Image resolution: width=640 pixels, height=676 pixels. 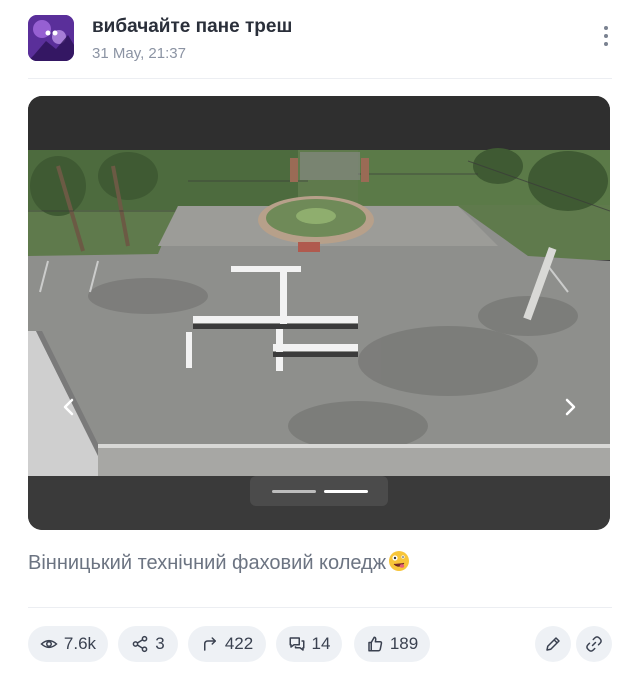 What do you see at coordinates (80, 643) in the screenshot?
I see `views-count: 7.6k` at bounding box center [80, 643].